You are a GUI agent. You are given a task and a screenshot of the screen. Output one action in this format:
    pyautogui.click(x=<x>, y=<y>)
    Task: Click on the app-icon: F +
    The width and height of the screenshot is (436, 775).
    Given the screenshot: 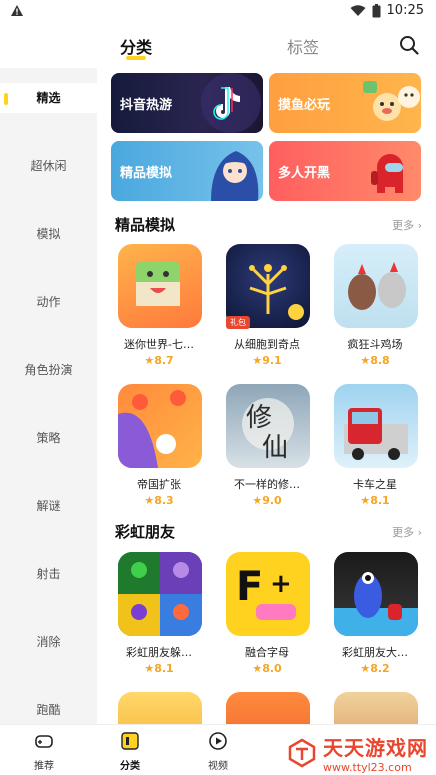 What is the action you would take?
    pyautogui.click(x=268, y=594)
    